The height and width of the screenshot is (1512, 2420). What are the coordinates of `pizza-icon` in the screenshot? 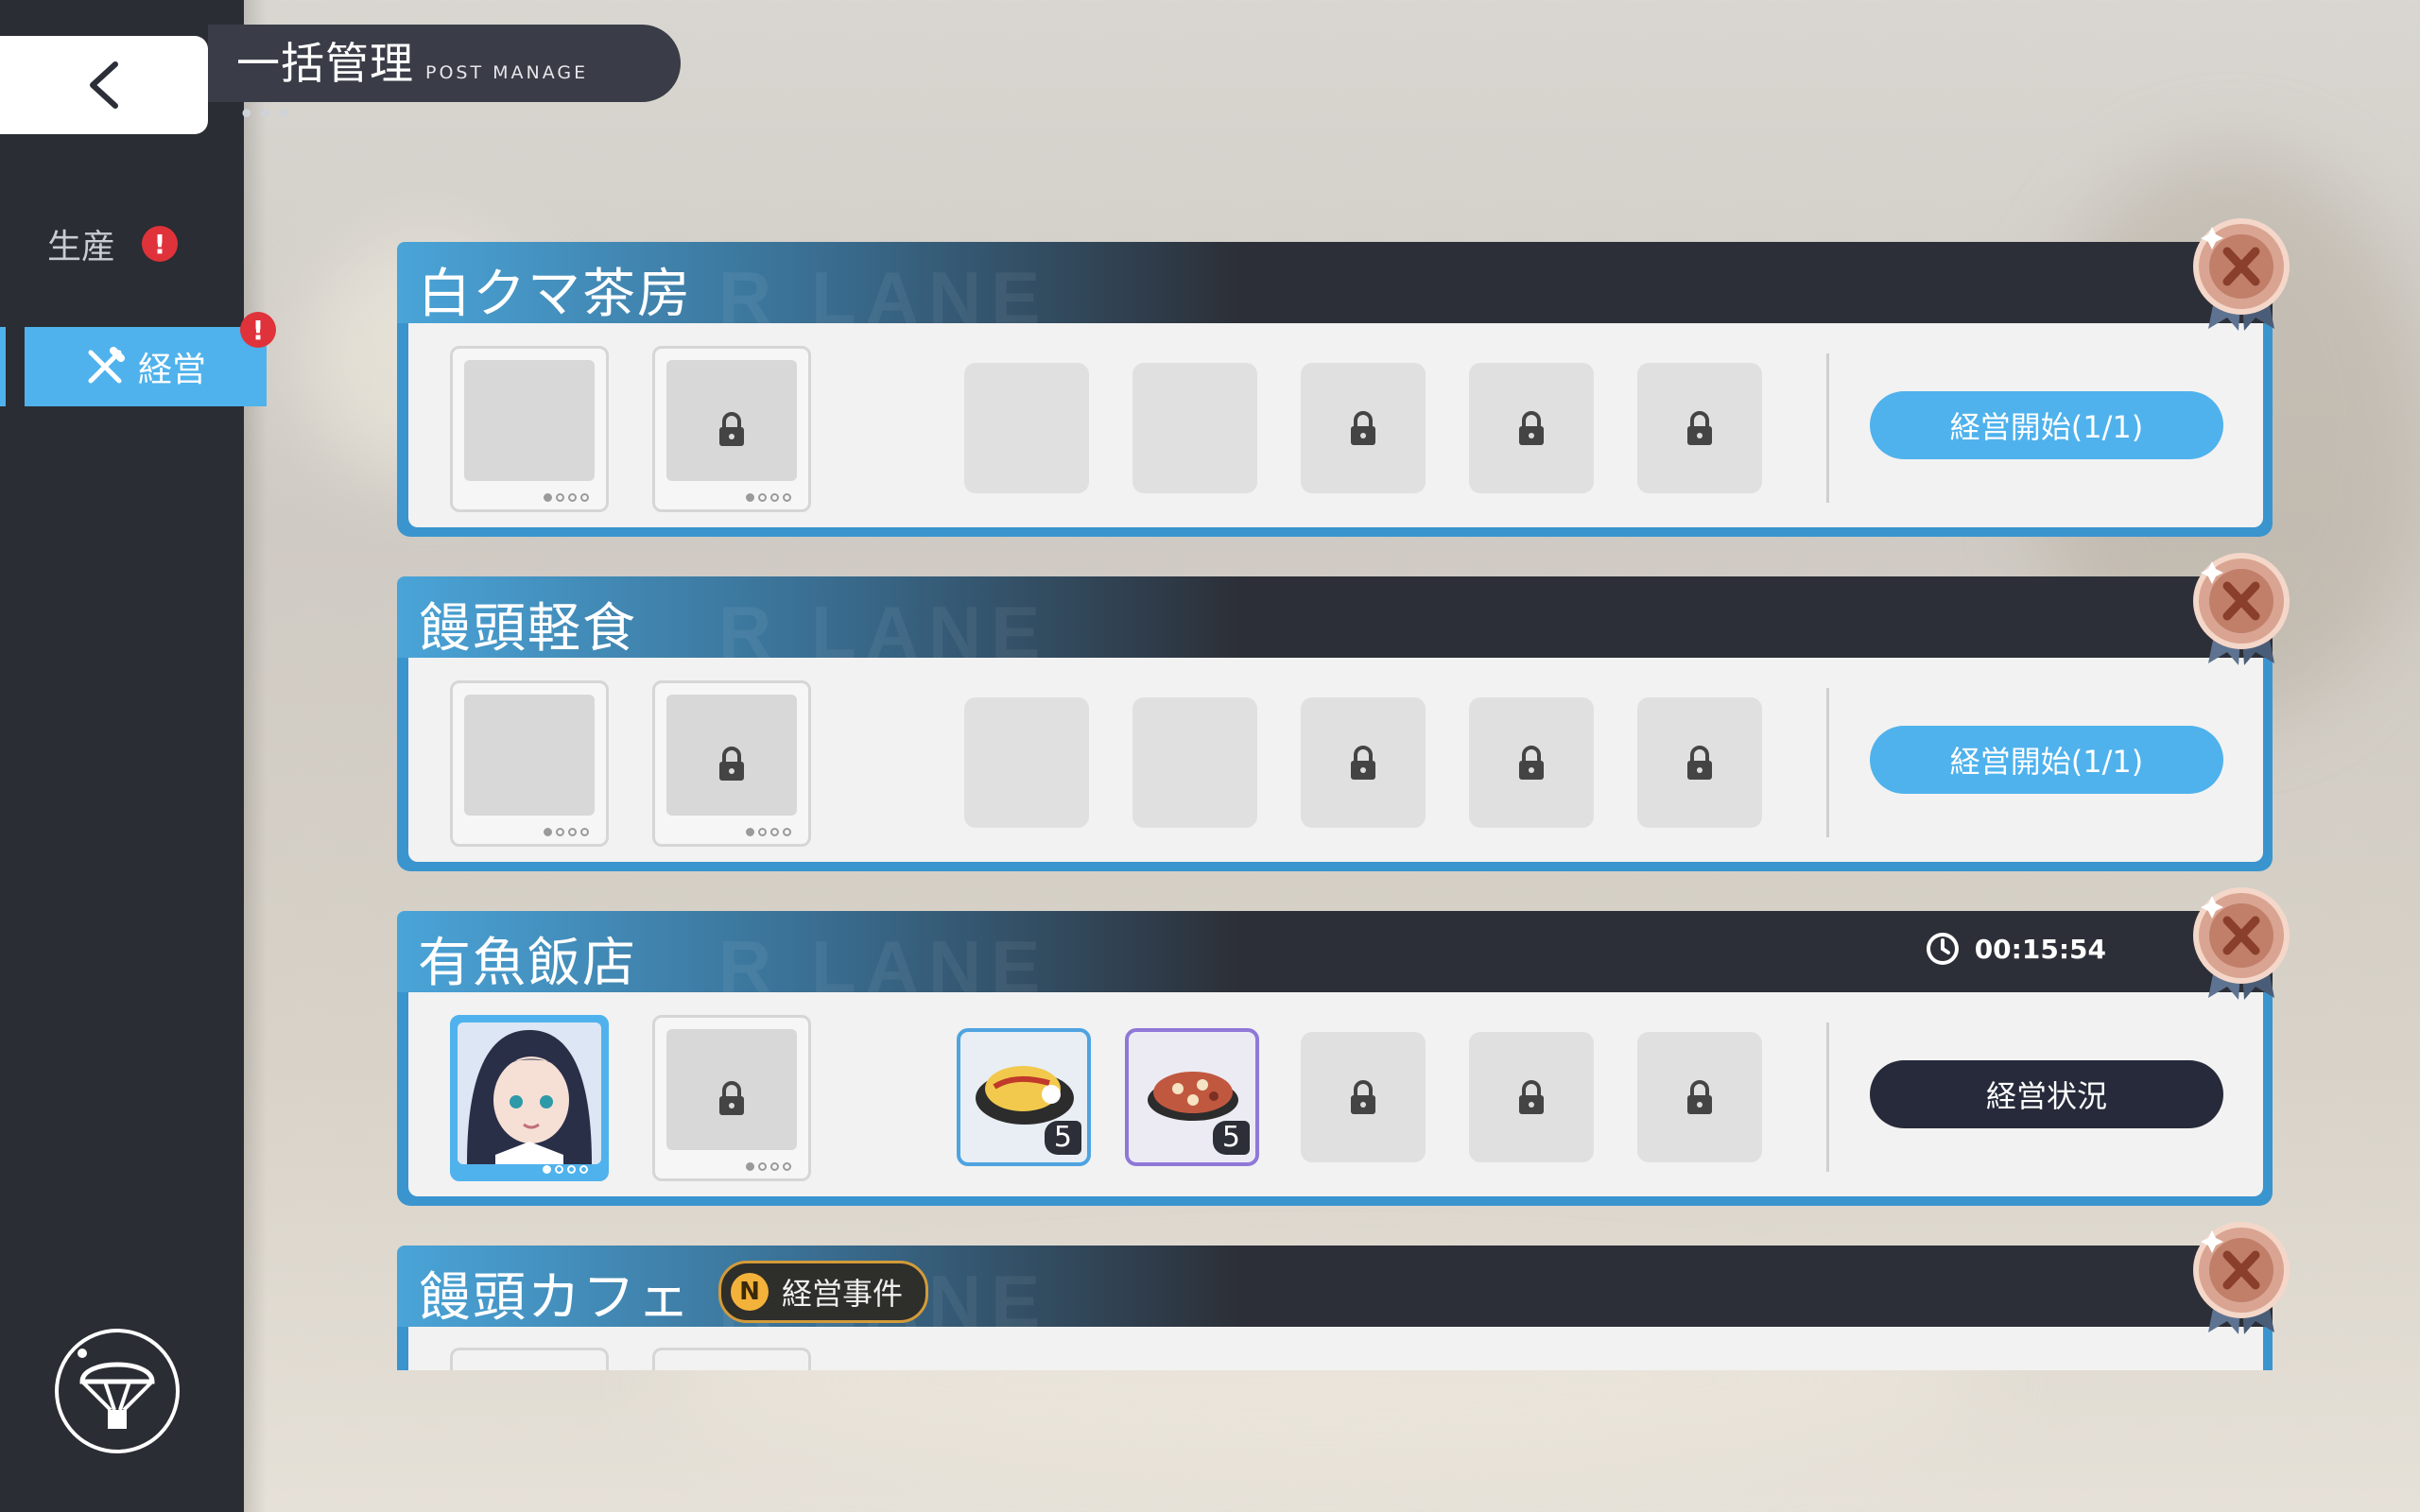 It's located at (1193, 1096).